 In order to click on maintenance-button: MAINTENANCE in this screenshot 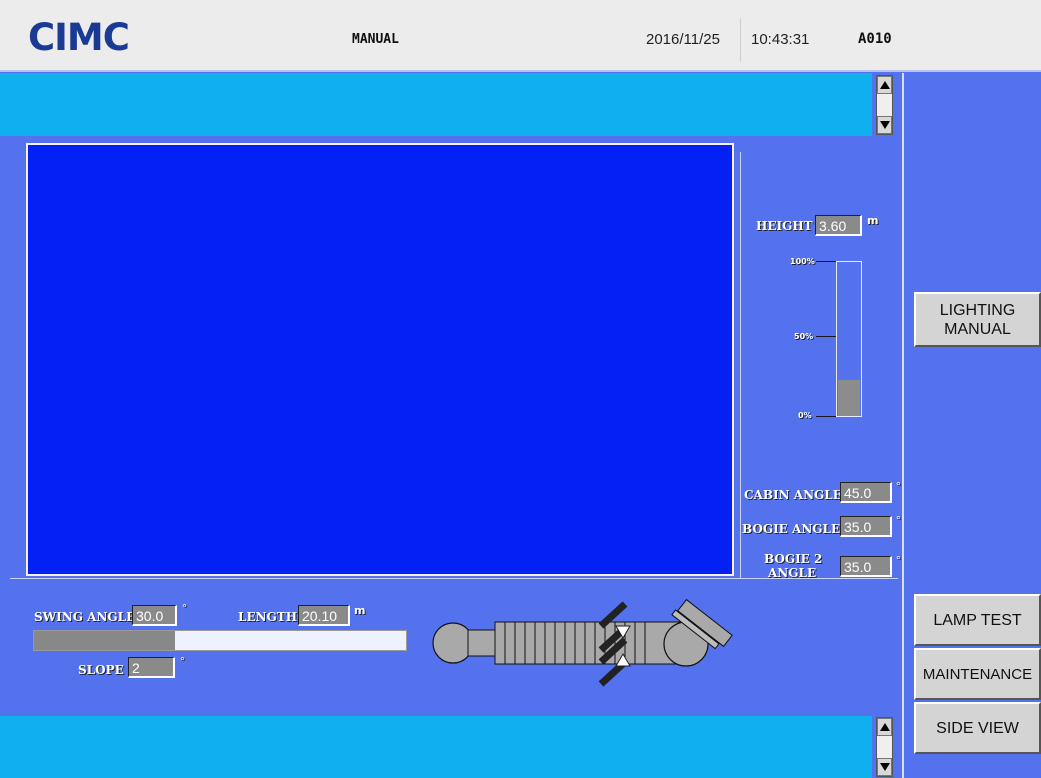, I will do `click(977, 674)`.